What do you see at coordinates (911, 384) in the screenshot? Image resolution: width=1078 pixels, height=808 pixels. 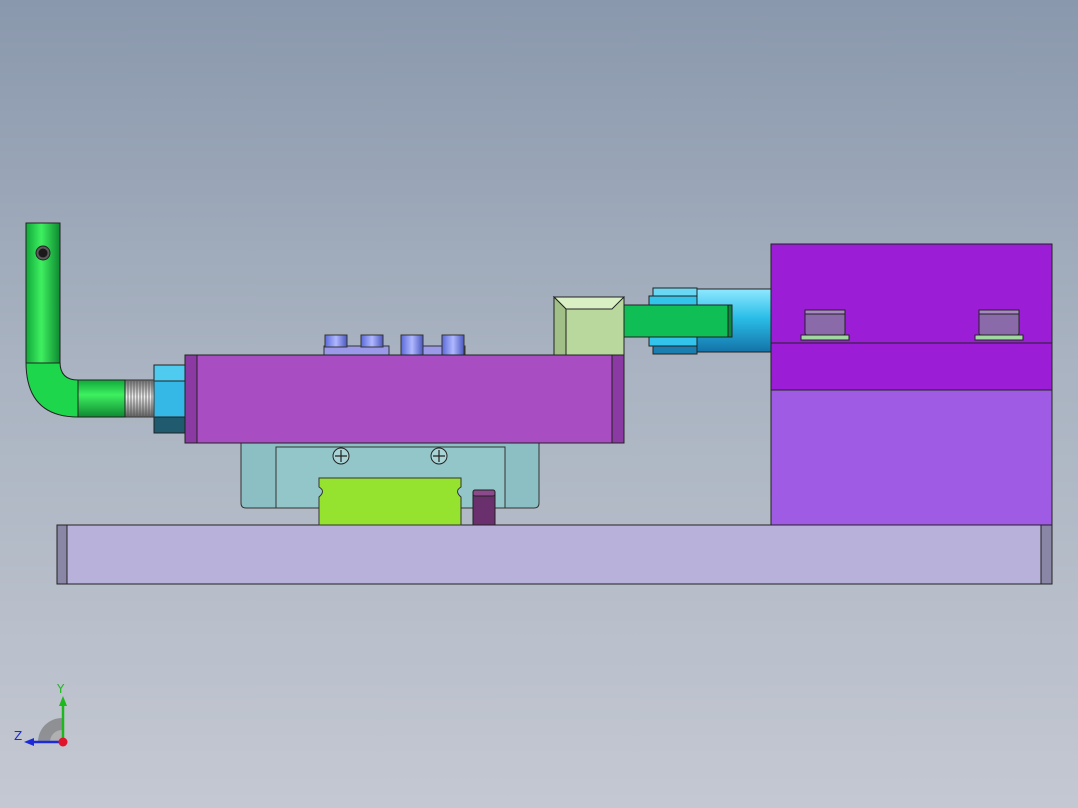 I see `clamp-block` at bounding box center [911, 384].